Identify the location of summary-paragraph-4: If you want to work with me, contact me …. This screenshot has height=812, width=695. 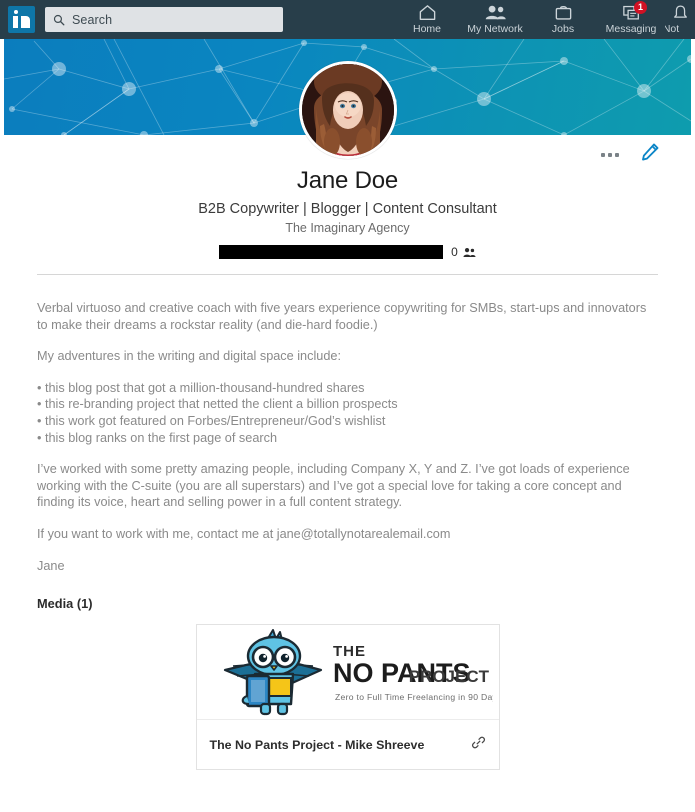
(244, 533).